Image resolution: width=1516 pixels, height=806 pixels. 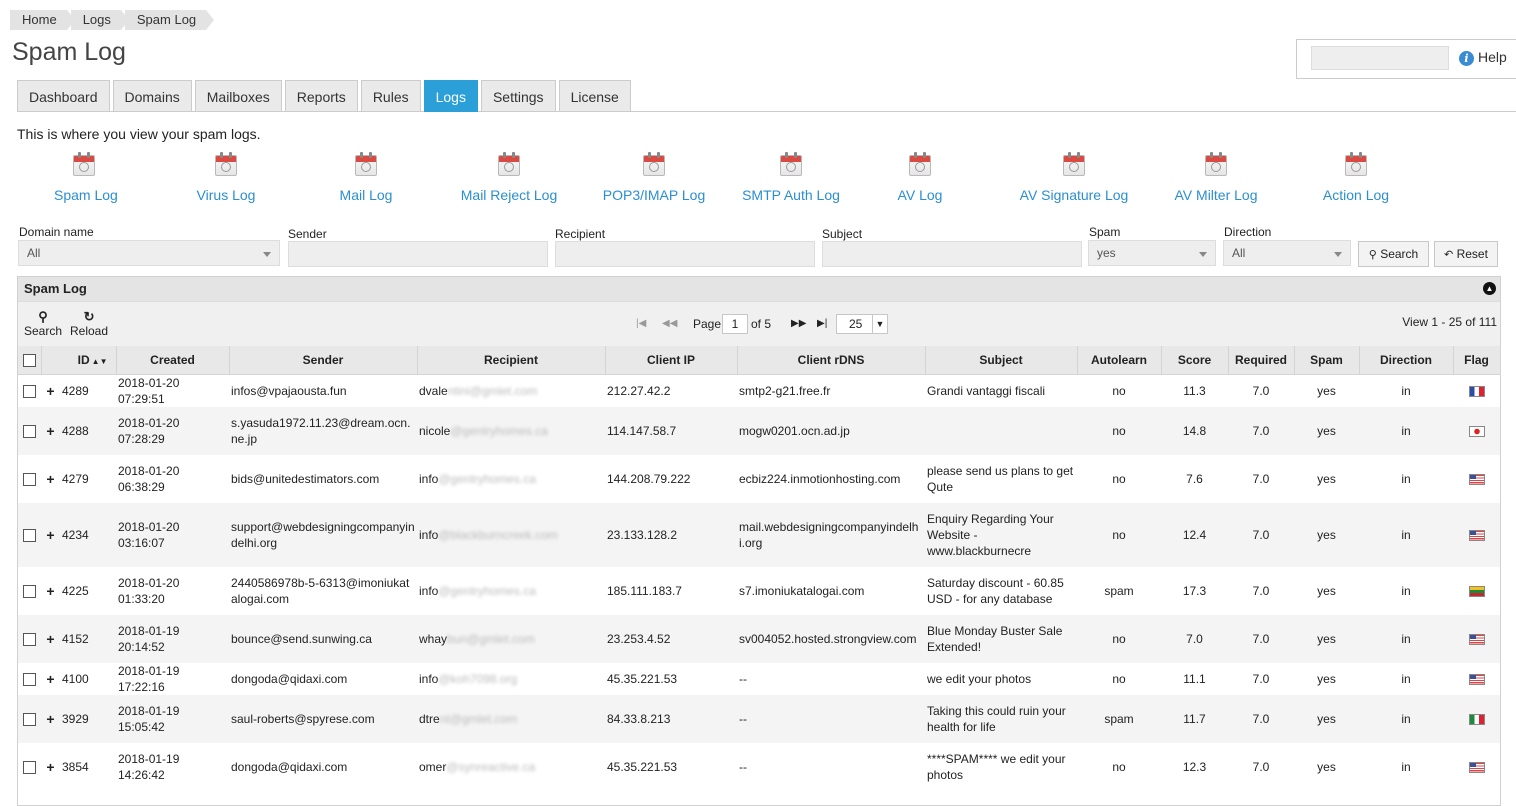 What do you see at coordinates (1380, 58) in the screenshot?
I see `help-search-input` at bounding box center [1380, 58].